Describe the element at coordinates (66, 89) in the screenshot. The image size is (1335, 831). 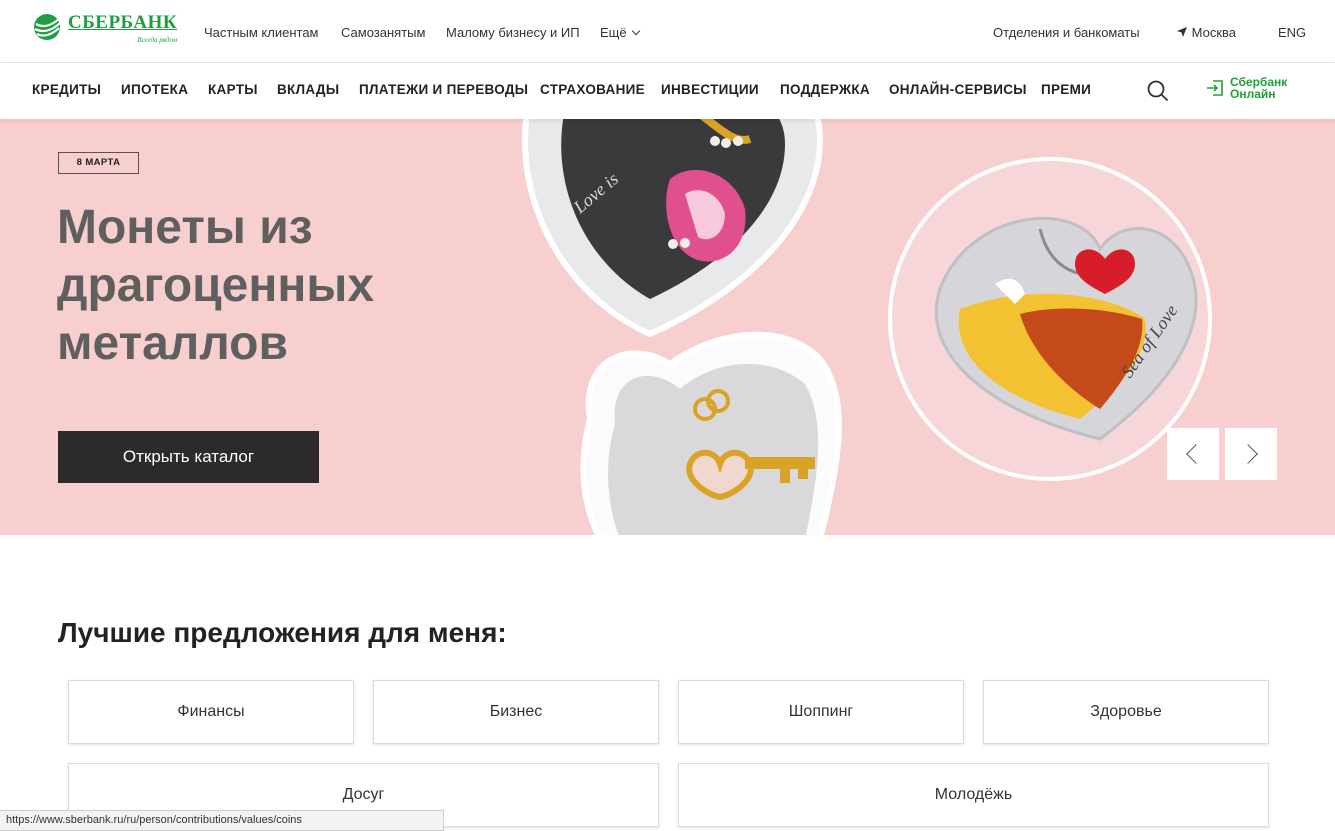
I see `nav-credits: КРЕДИТЫ` at that location.